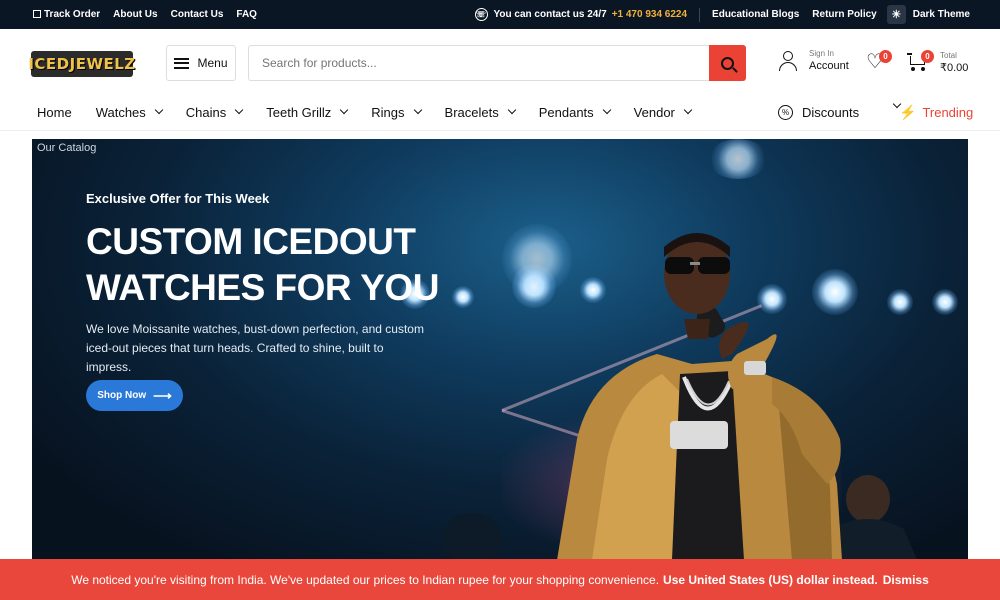 The width and height of the screenshot is (1000, 600). What do you see at coordinates (948, 112) in the screenshot?
I see `trending-label: Trending` at bounding box center [948, 112].